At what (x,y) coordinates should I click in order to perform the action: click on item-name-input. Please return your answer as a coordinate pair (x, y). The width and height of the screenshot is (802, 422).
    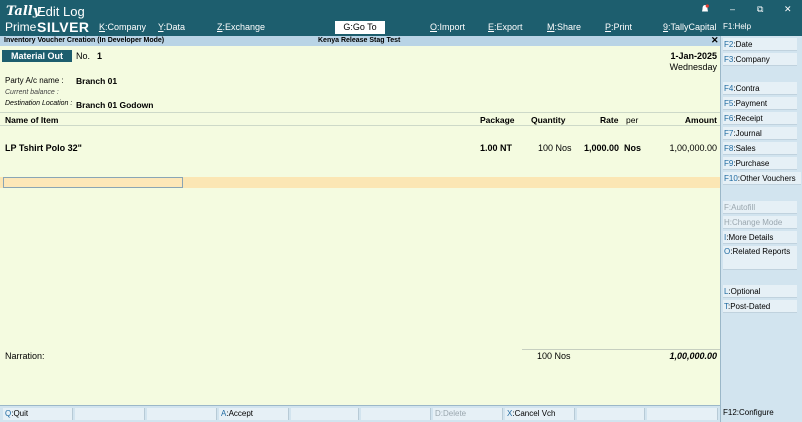
    Looking at the image, I should click on (93, 182).